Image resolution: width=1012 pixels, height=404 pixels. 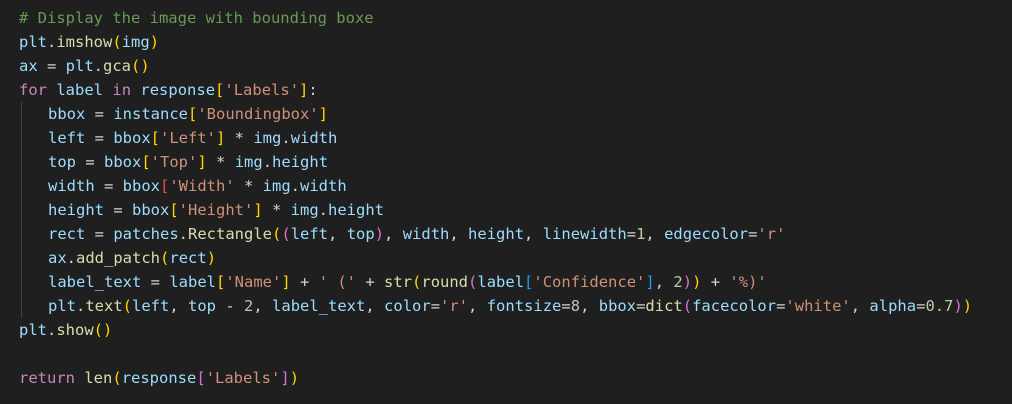 I want to click on code-line: width = bbox['Width' * img.width, so click(x=506, y=186).